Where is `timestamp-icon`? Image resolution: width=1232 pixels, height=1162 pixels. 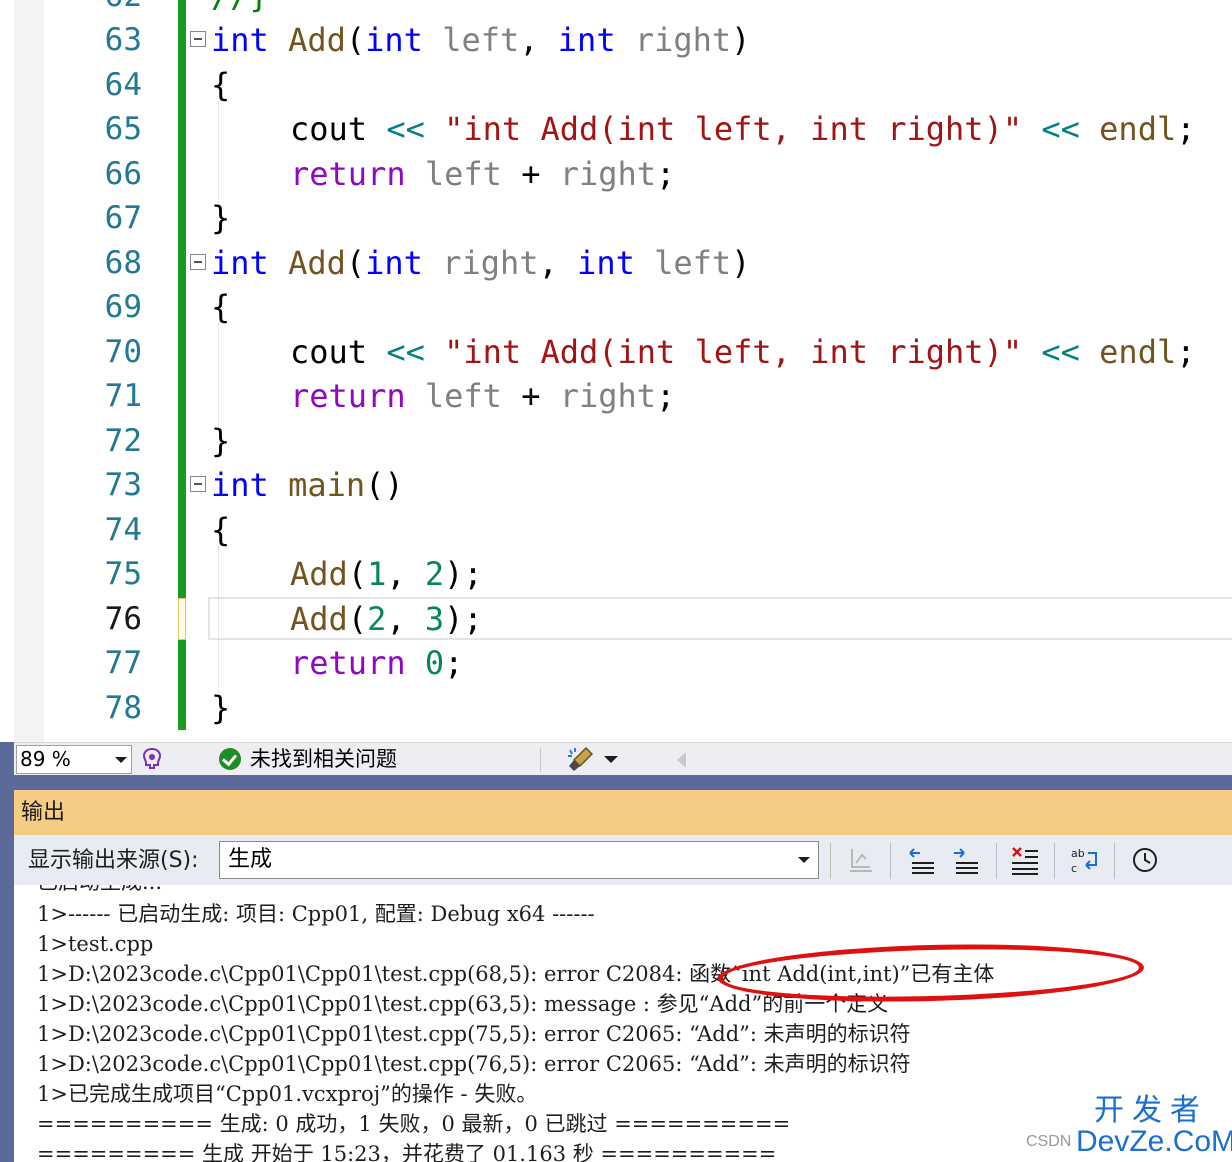
timestamp-icon is located at coordinates (1145, 860).